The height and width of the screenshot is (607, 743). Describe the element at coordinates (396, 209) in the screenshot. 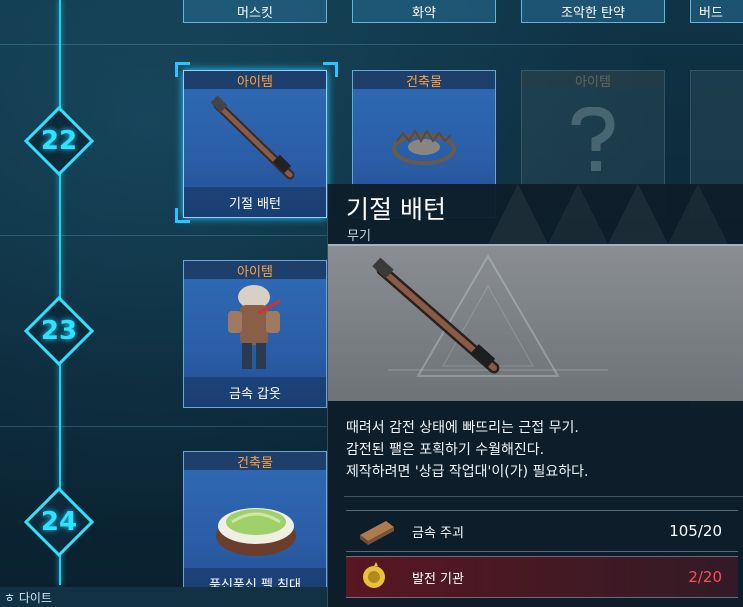

I see `tooltip-title: 기절 배턴` at that location.